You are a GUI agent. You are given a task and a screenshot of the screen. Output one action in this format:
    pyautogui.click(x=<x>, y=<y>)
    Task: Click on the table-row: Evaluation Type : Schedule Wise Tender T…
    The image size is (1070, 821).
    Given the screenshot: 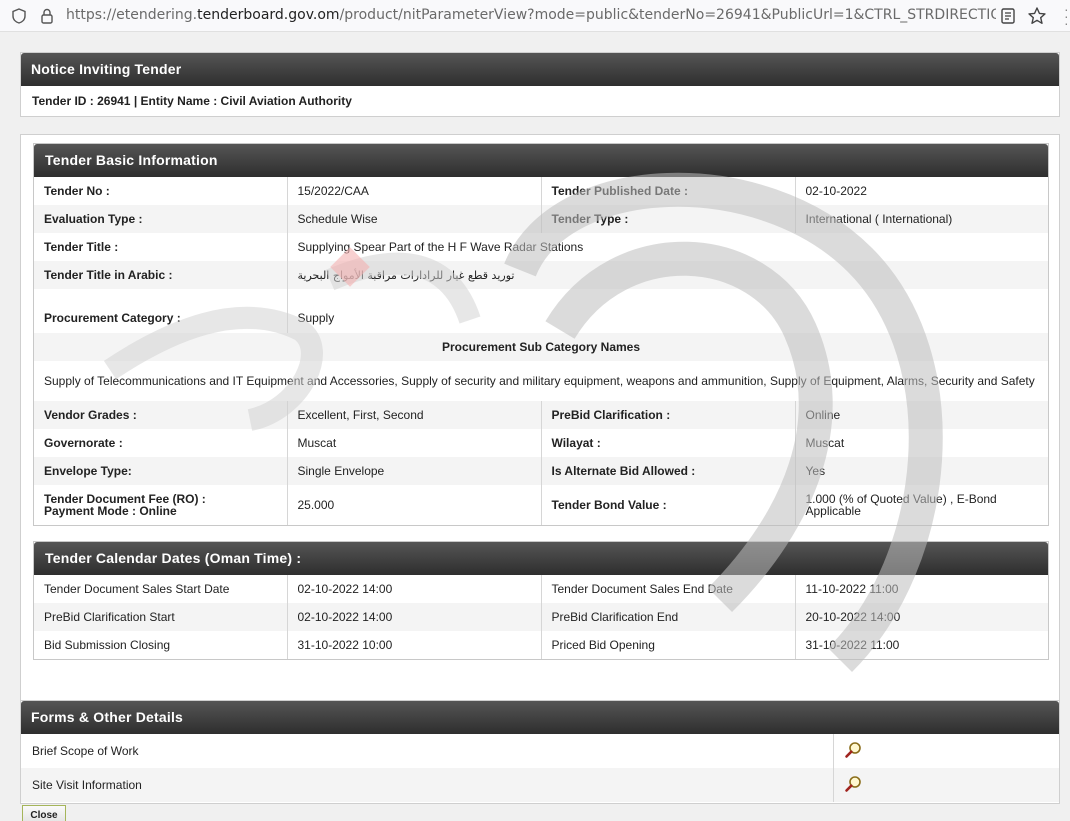 What is the action you would take?
    pyautogui.click(x=541, y=219)
    